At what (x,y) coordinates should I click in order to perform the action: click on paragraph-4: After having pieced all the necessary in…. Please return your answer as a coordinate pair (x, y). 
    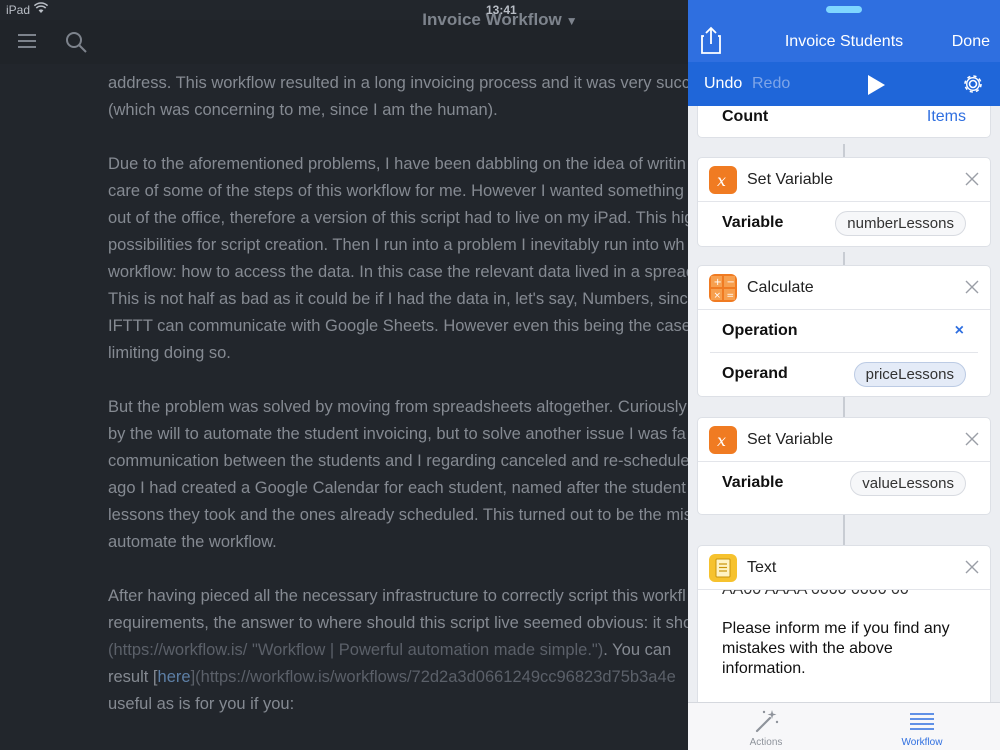
    Looking at the image, I should click on (398, 650).